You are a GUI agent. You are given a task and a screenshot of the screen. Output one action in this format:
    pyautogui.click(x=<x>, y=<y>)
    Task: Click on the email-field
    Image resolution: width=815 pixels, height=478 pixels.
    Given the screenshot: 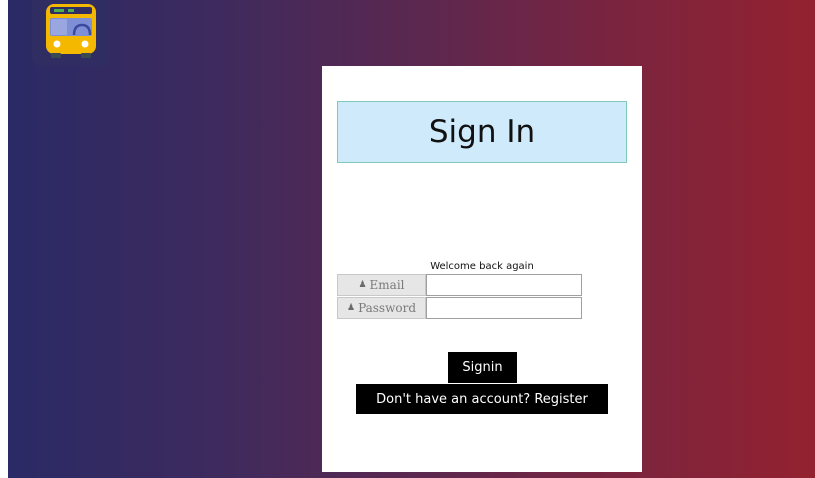 What is the action you would take?
    pyautogui.click(x=504, y=285)
    